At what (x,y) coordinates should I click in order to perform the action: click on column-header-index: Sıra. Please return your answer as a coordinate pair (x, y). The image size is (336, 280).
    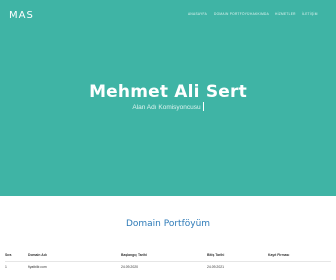
    Looking at the image, I should click on (8, 255).